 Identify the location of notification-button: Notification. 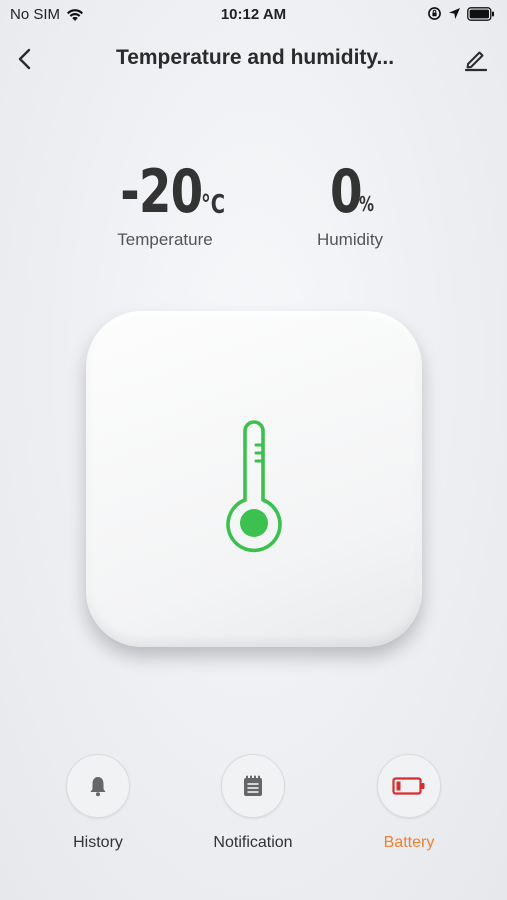
(253, 803).